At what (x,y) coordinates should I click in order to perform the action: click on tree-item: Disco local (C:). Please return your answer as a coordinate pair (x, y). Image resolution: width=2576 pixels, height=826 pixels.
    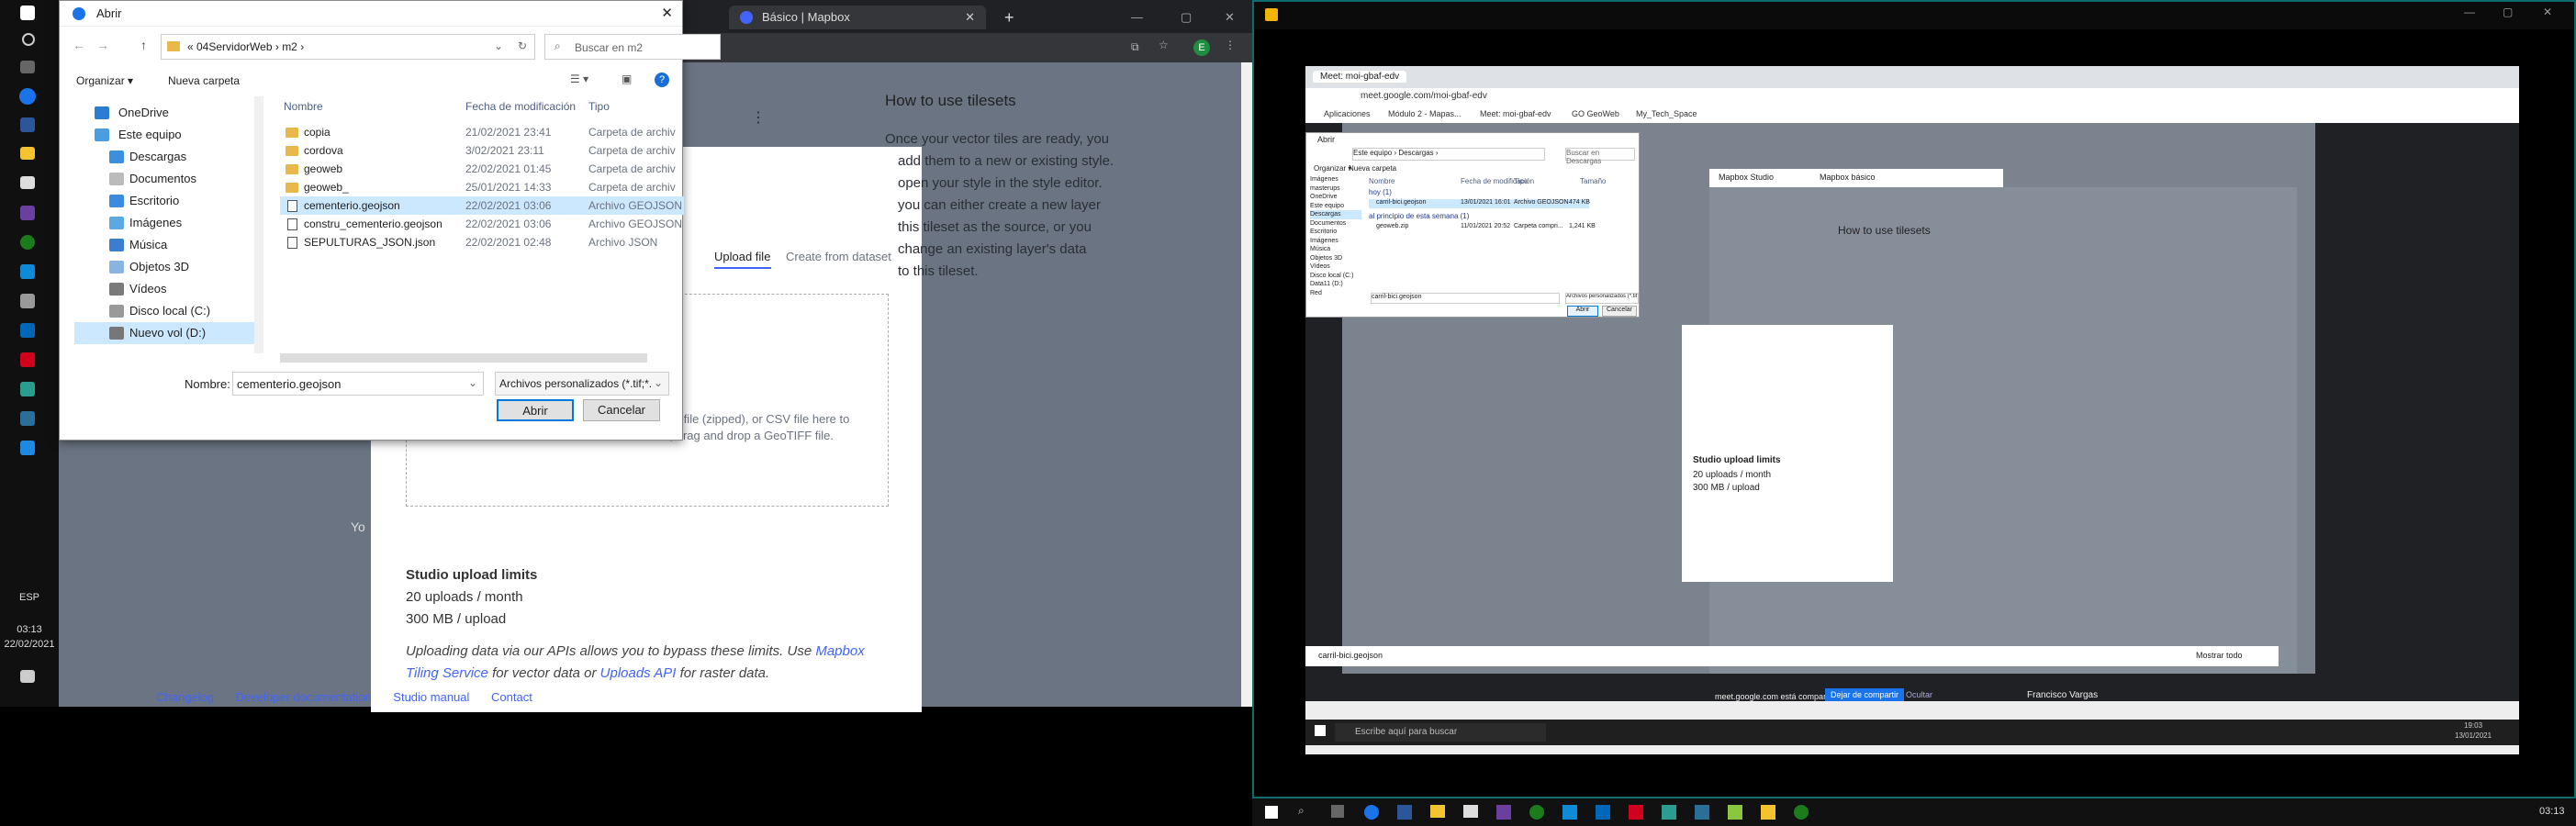
    Looking at the image, I should click on (1335, 276).